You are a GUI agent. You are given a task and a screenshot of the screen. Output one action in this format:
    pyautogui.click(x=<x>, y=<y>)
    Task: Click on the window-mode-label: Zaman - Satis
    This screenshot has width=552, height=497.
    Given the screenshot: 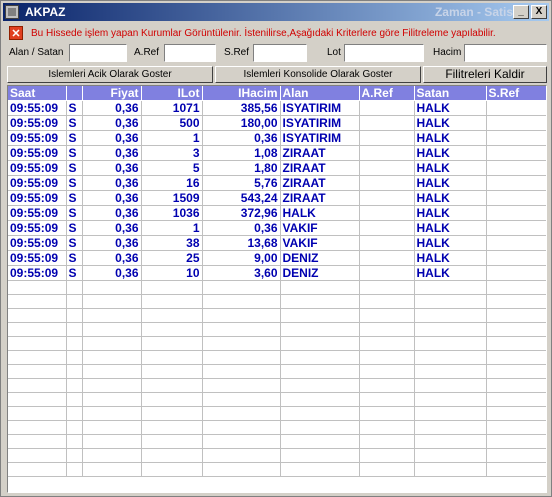 What is the action you would take?
    pyautogui.click(x=473, y=12)
    